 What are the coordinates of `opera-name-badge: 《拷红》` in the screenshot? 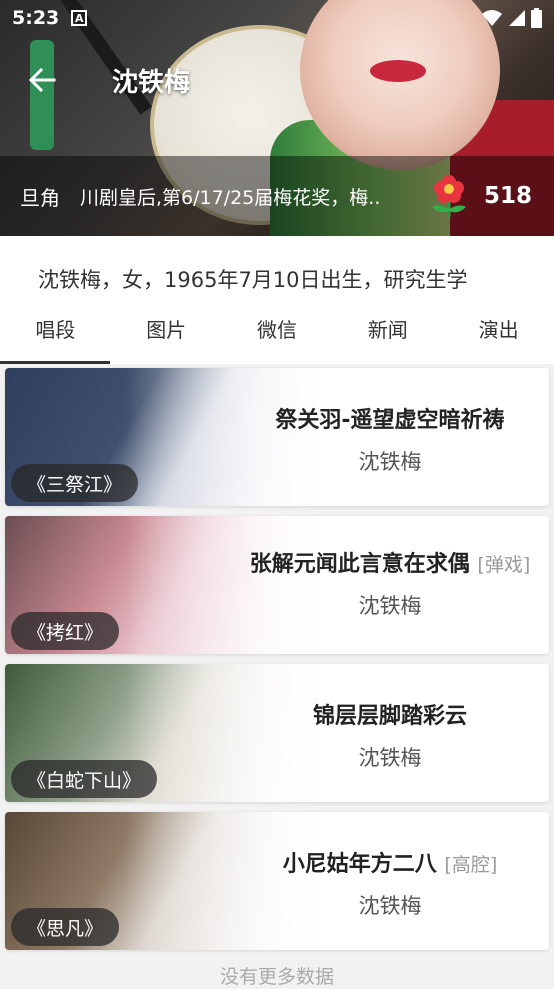 It's located at (65, 631).